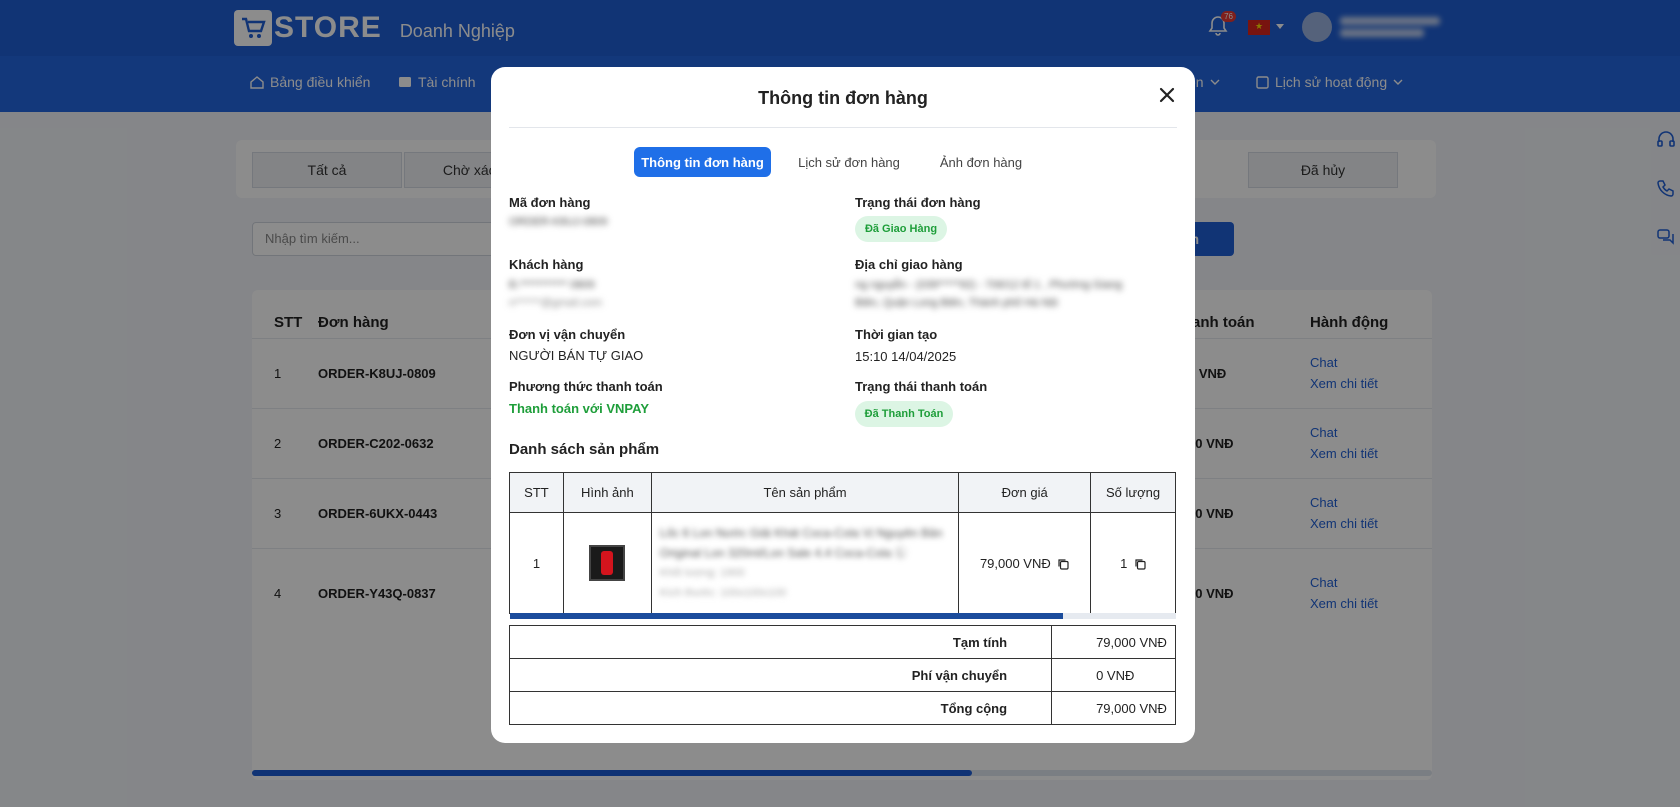 The width and height of the screenshot is (1680, 807). What do you see at coordinates (843, 98) in the screenshot?
I see `modal-title: Thông tin đơn hàng` at bounding box center [843, 98].